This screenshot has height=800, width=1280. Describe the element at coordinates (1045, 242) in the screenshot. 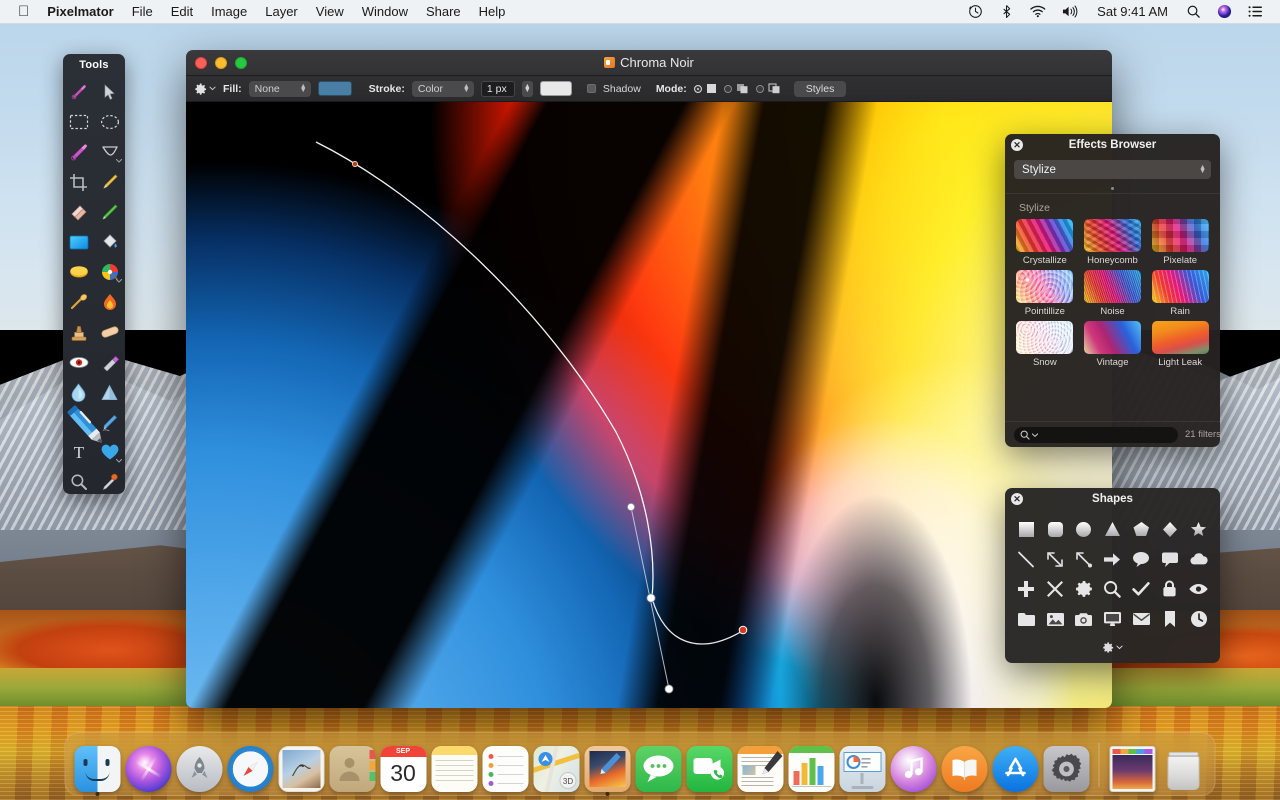

I see `effect-item-crystallize: Crystallize` at that location.